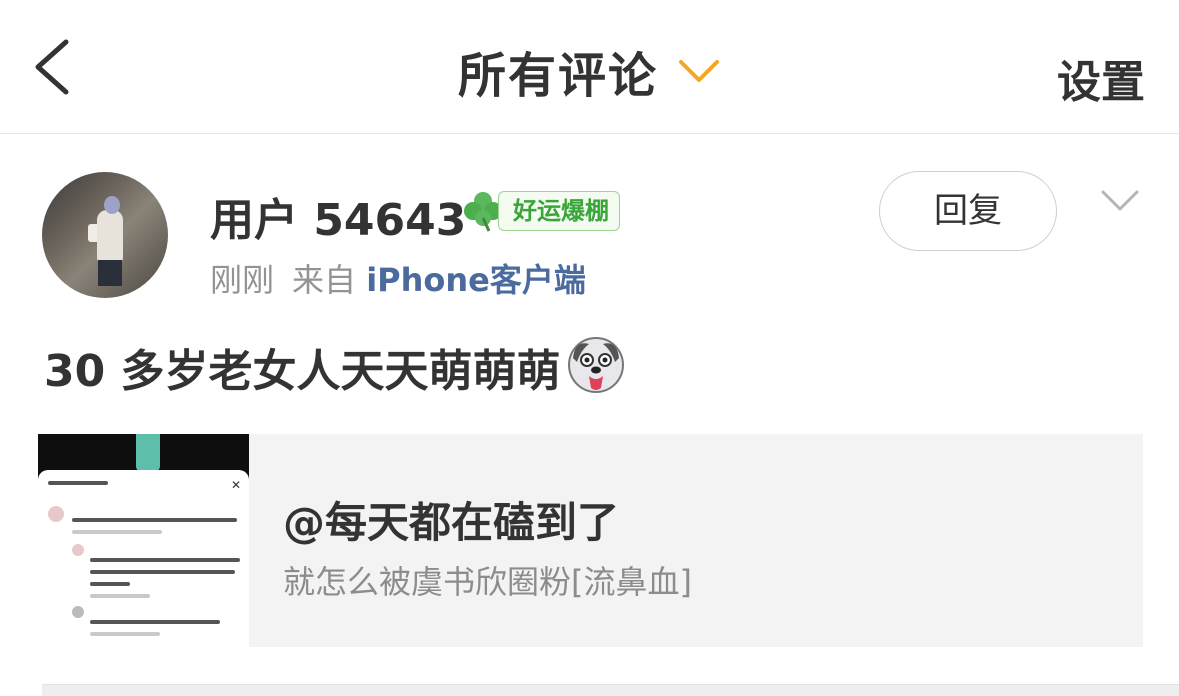  Describe the element at coordinates (242, 280) in the screenshot. I see `timestamp: 刚刚` at that location.